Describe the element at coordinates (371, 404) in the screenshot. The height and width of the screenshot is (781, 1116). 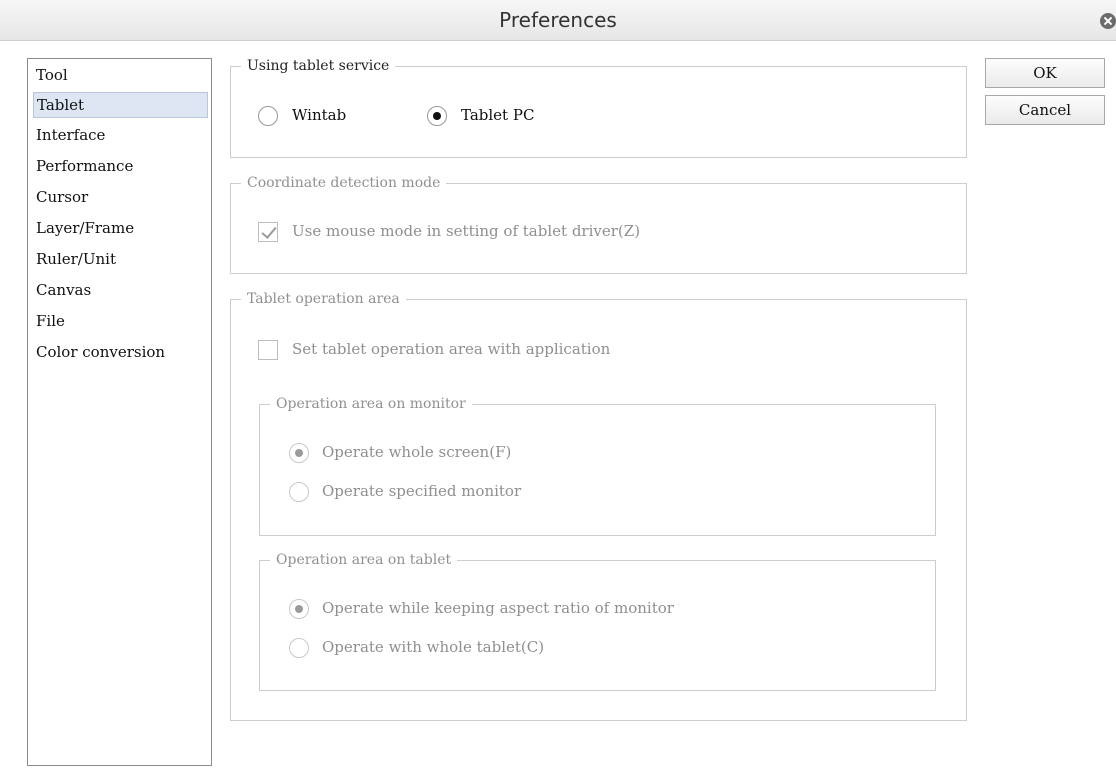
I see `monitor-area-legend: Operation area on monitor` at that location.